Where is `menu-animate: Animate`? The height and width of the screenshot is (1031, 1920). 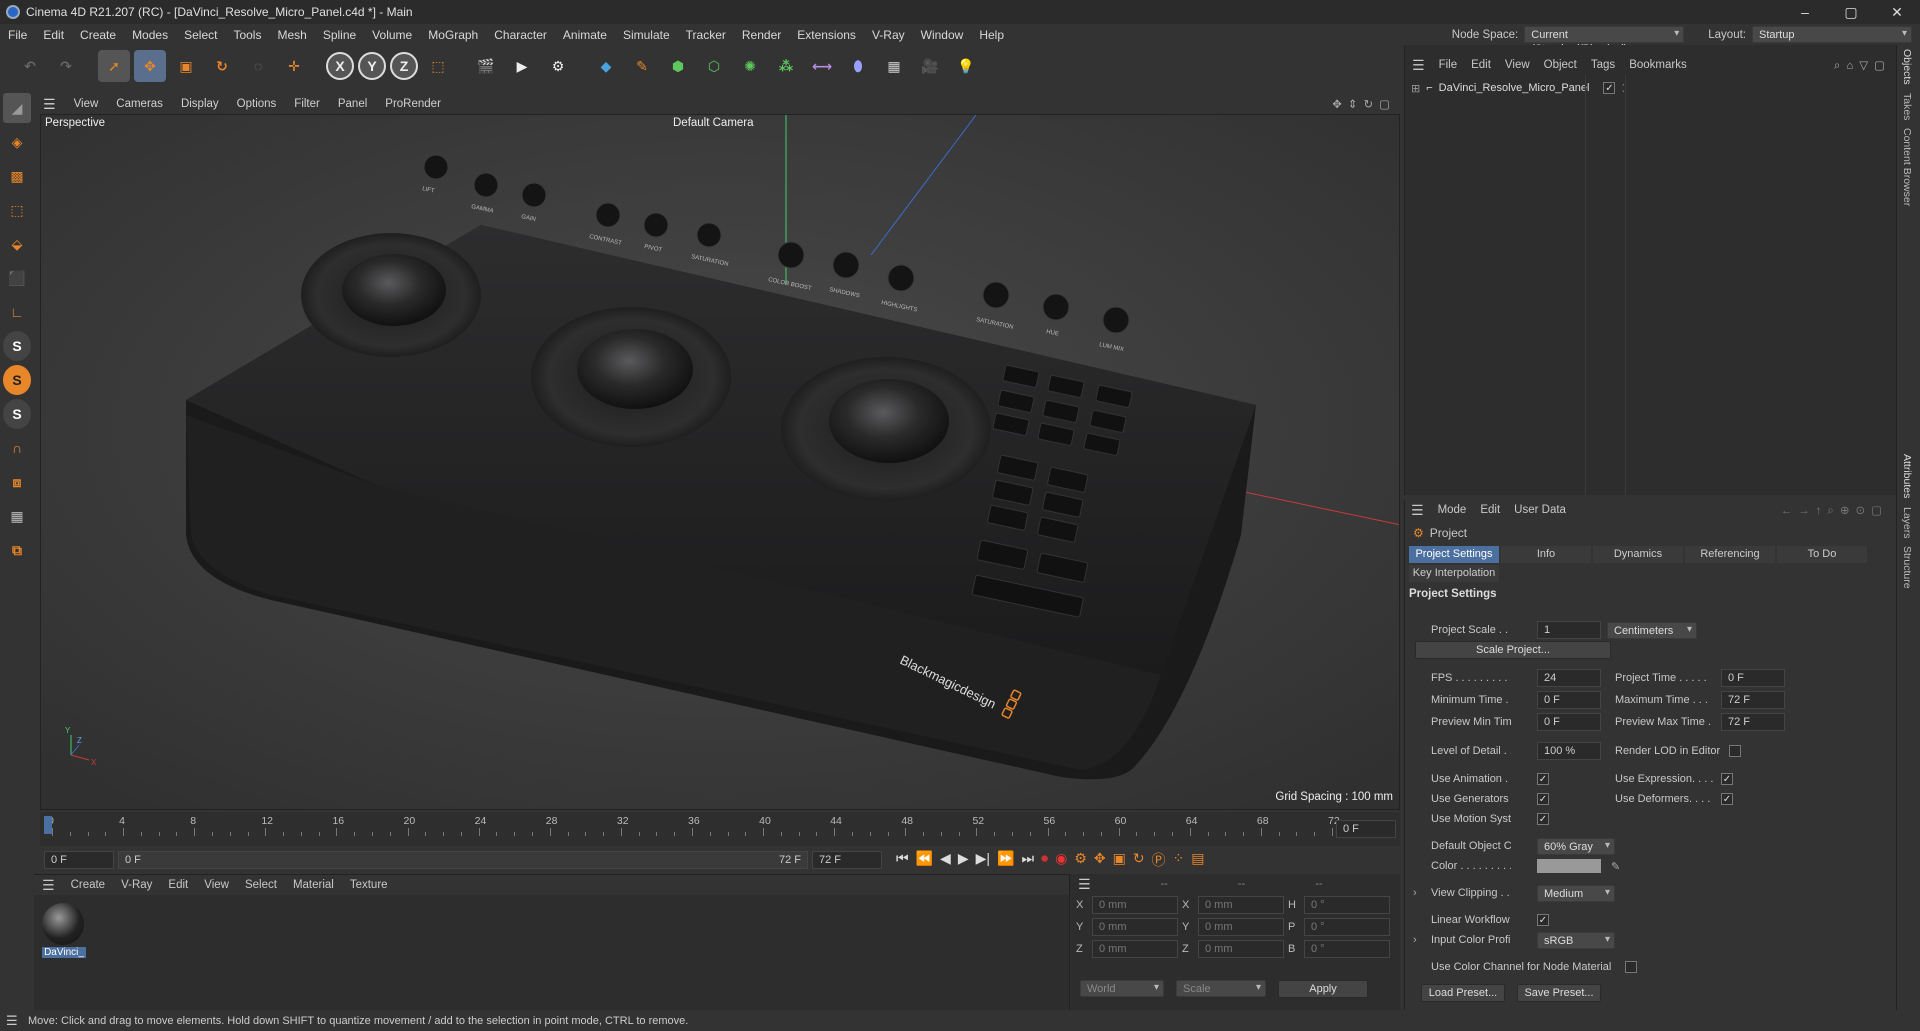 menu-animate: Animate is located at coordinates (585, 35).